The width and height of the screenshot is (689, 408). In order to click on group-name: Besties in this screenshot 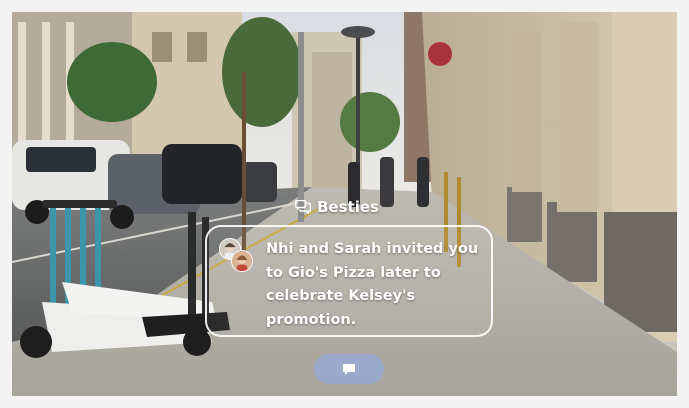, I will do `click(348, 207)`.